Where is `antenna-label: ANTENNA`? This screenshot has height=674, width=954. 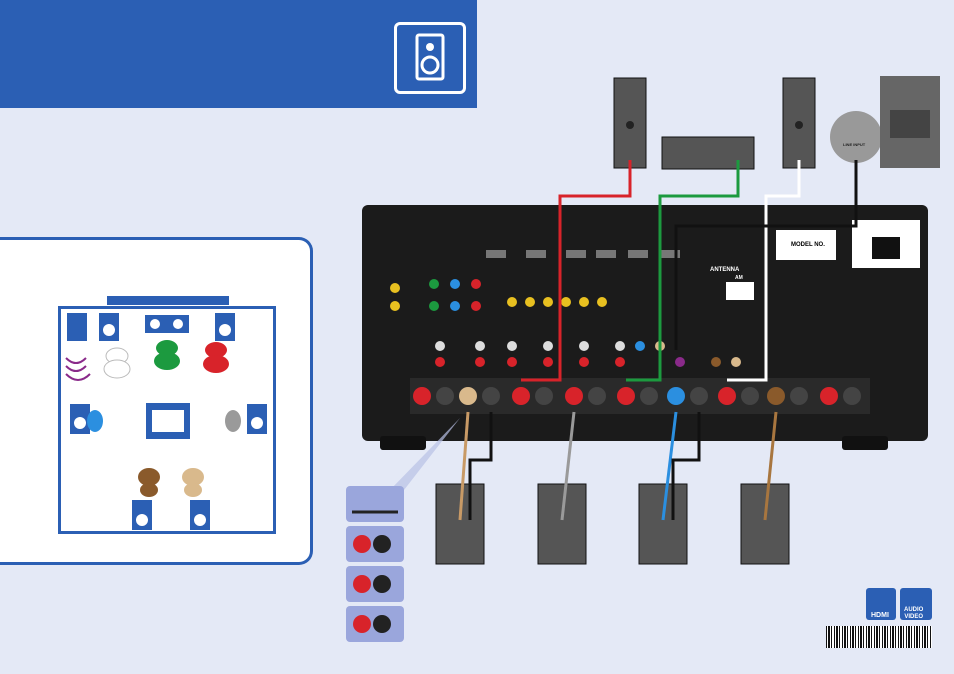
antenna-label: ANTENNA is located at coordinates (725, 270).